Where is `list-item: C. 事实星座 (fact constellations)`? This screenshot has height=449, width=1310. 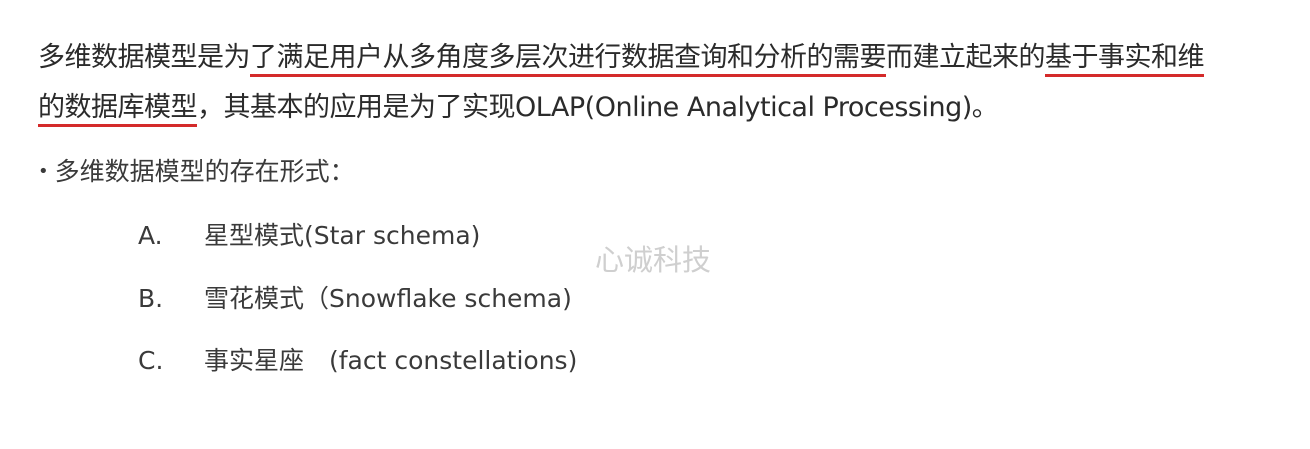
list-item: C. 事实星座 (fact constellations) is located at coordinates (357, 361).